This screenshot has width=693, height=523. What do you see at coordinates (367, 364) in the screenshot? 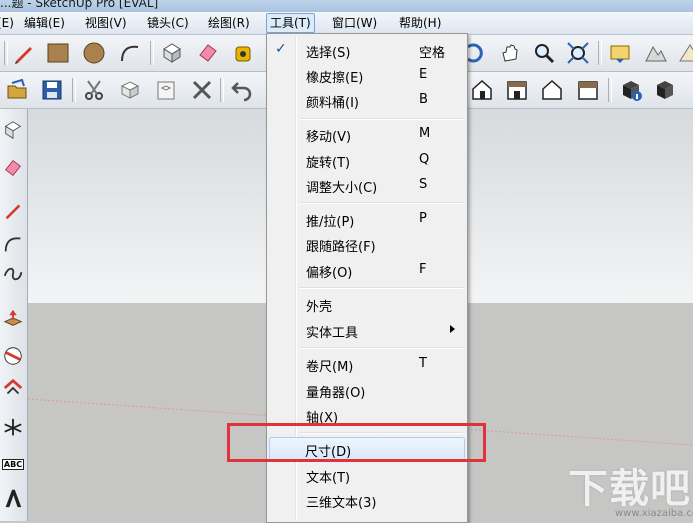
I see `menu-item-tape-measure: 卷尺(M) T` at bounding box center [367, 364].